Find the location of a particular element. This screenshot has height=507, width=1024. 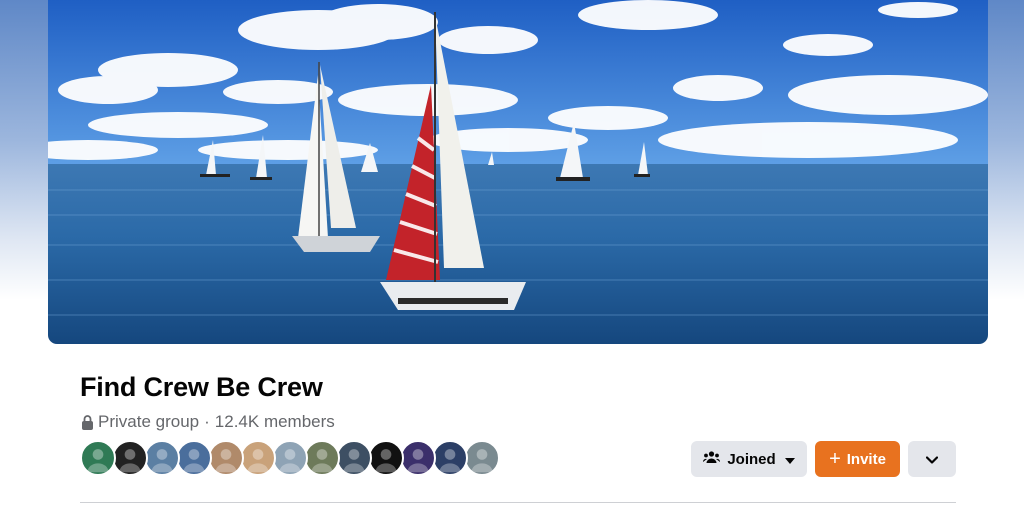

chevron-down-icon is located at coordinates (932, 459).